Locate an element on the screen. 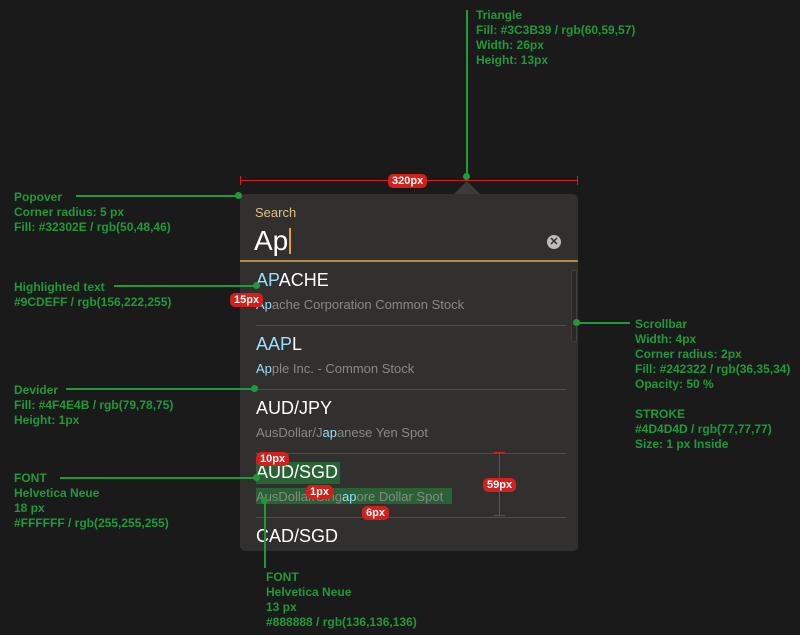  result-description: Apple Inc. - Common Stock is located at coordinates (335, 368).